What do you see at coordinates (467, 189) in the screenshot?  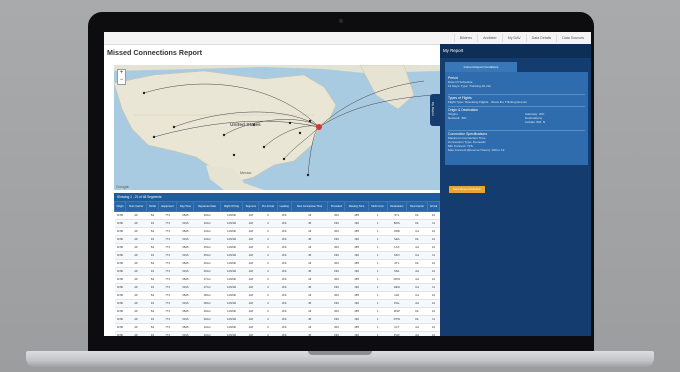 I see `save-report-button: Save Report Definition` at bounding box center [467, 189].